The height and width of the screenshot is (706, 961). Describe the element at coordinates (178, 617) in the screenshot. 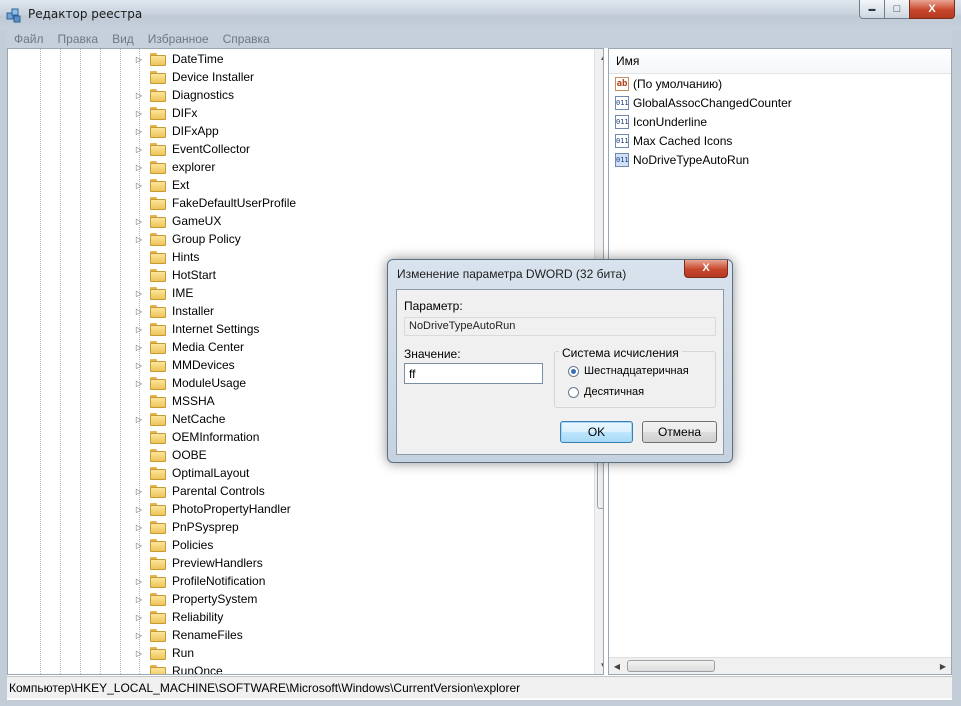

I see `tree-item: ▷ Reliability` at that location.